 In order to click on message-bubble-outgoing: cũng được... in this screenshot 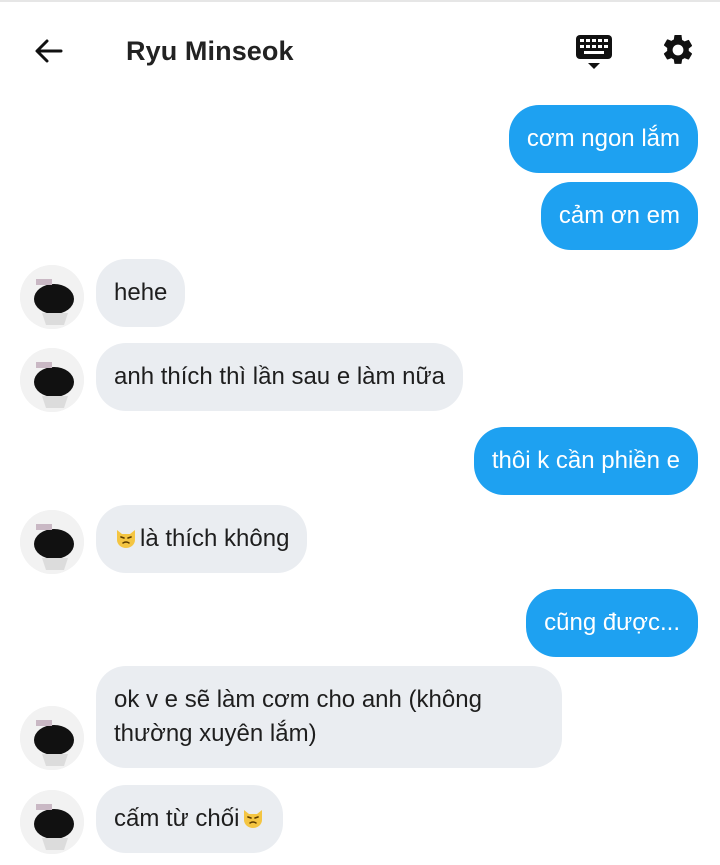, I will do `click(612, 623)`.